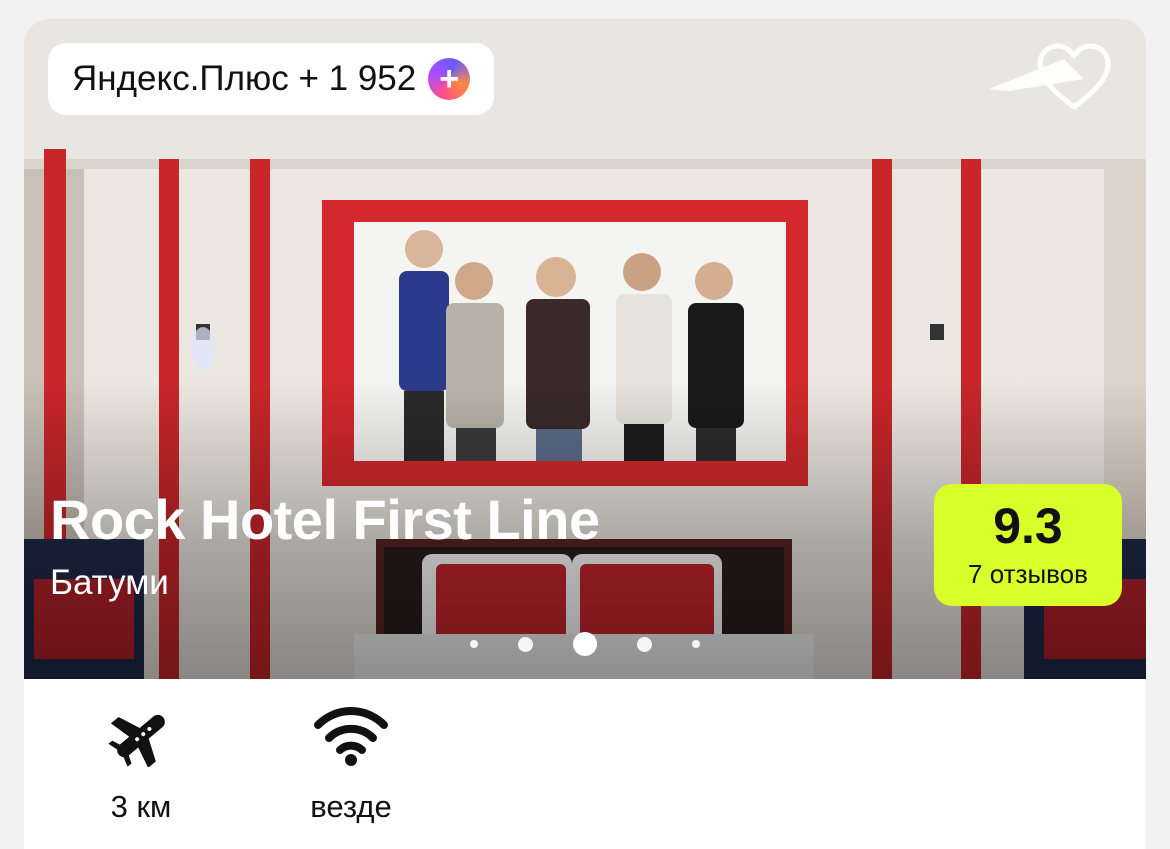 This screenshot has height=849, width=1170. What do you see at coordinates (109, 582) in the screenshot?
I see `hotel-city: Батуми` at bounding box center [109, 582].